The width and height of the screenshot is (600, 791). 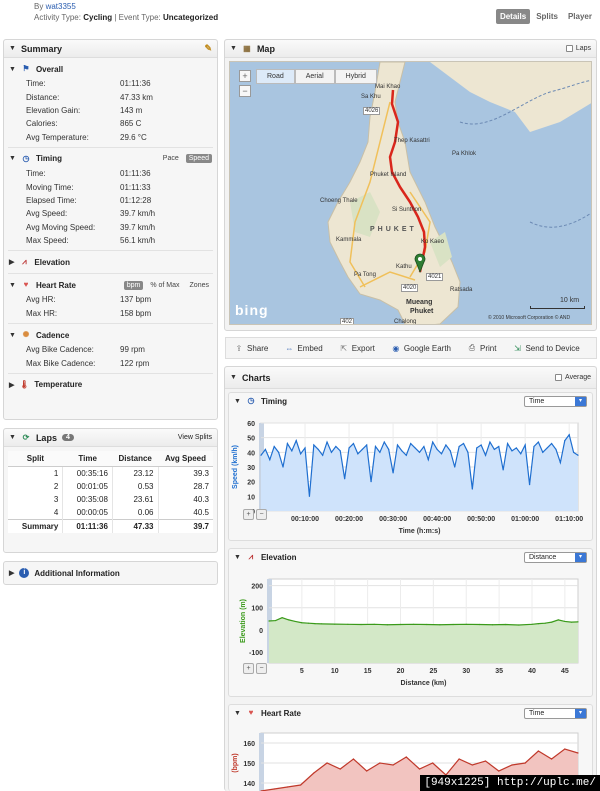 What do you see at coordinates (275, 76) in the screenshot?
I see `map-type-road: Road` at bounding box center [275, 76].